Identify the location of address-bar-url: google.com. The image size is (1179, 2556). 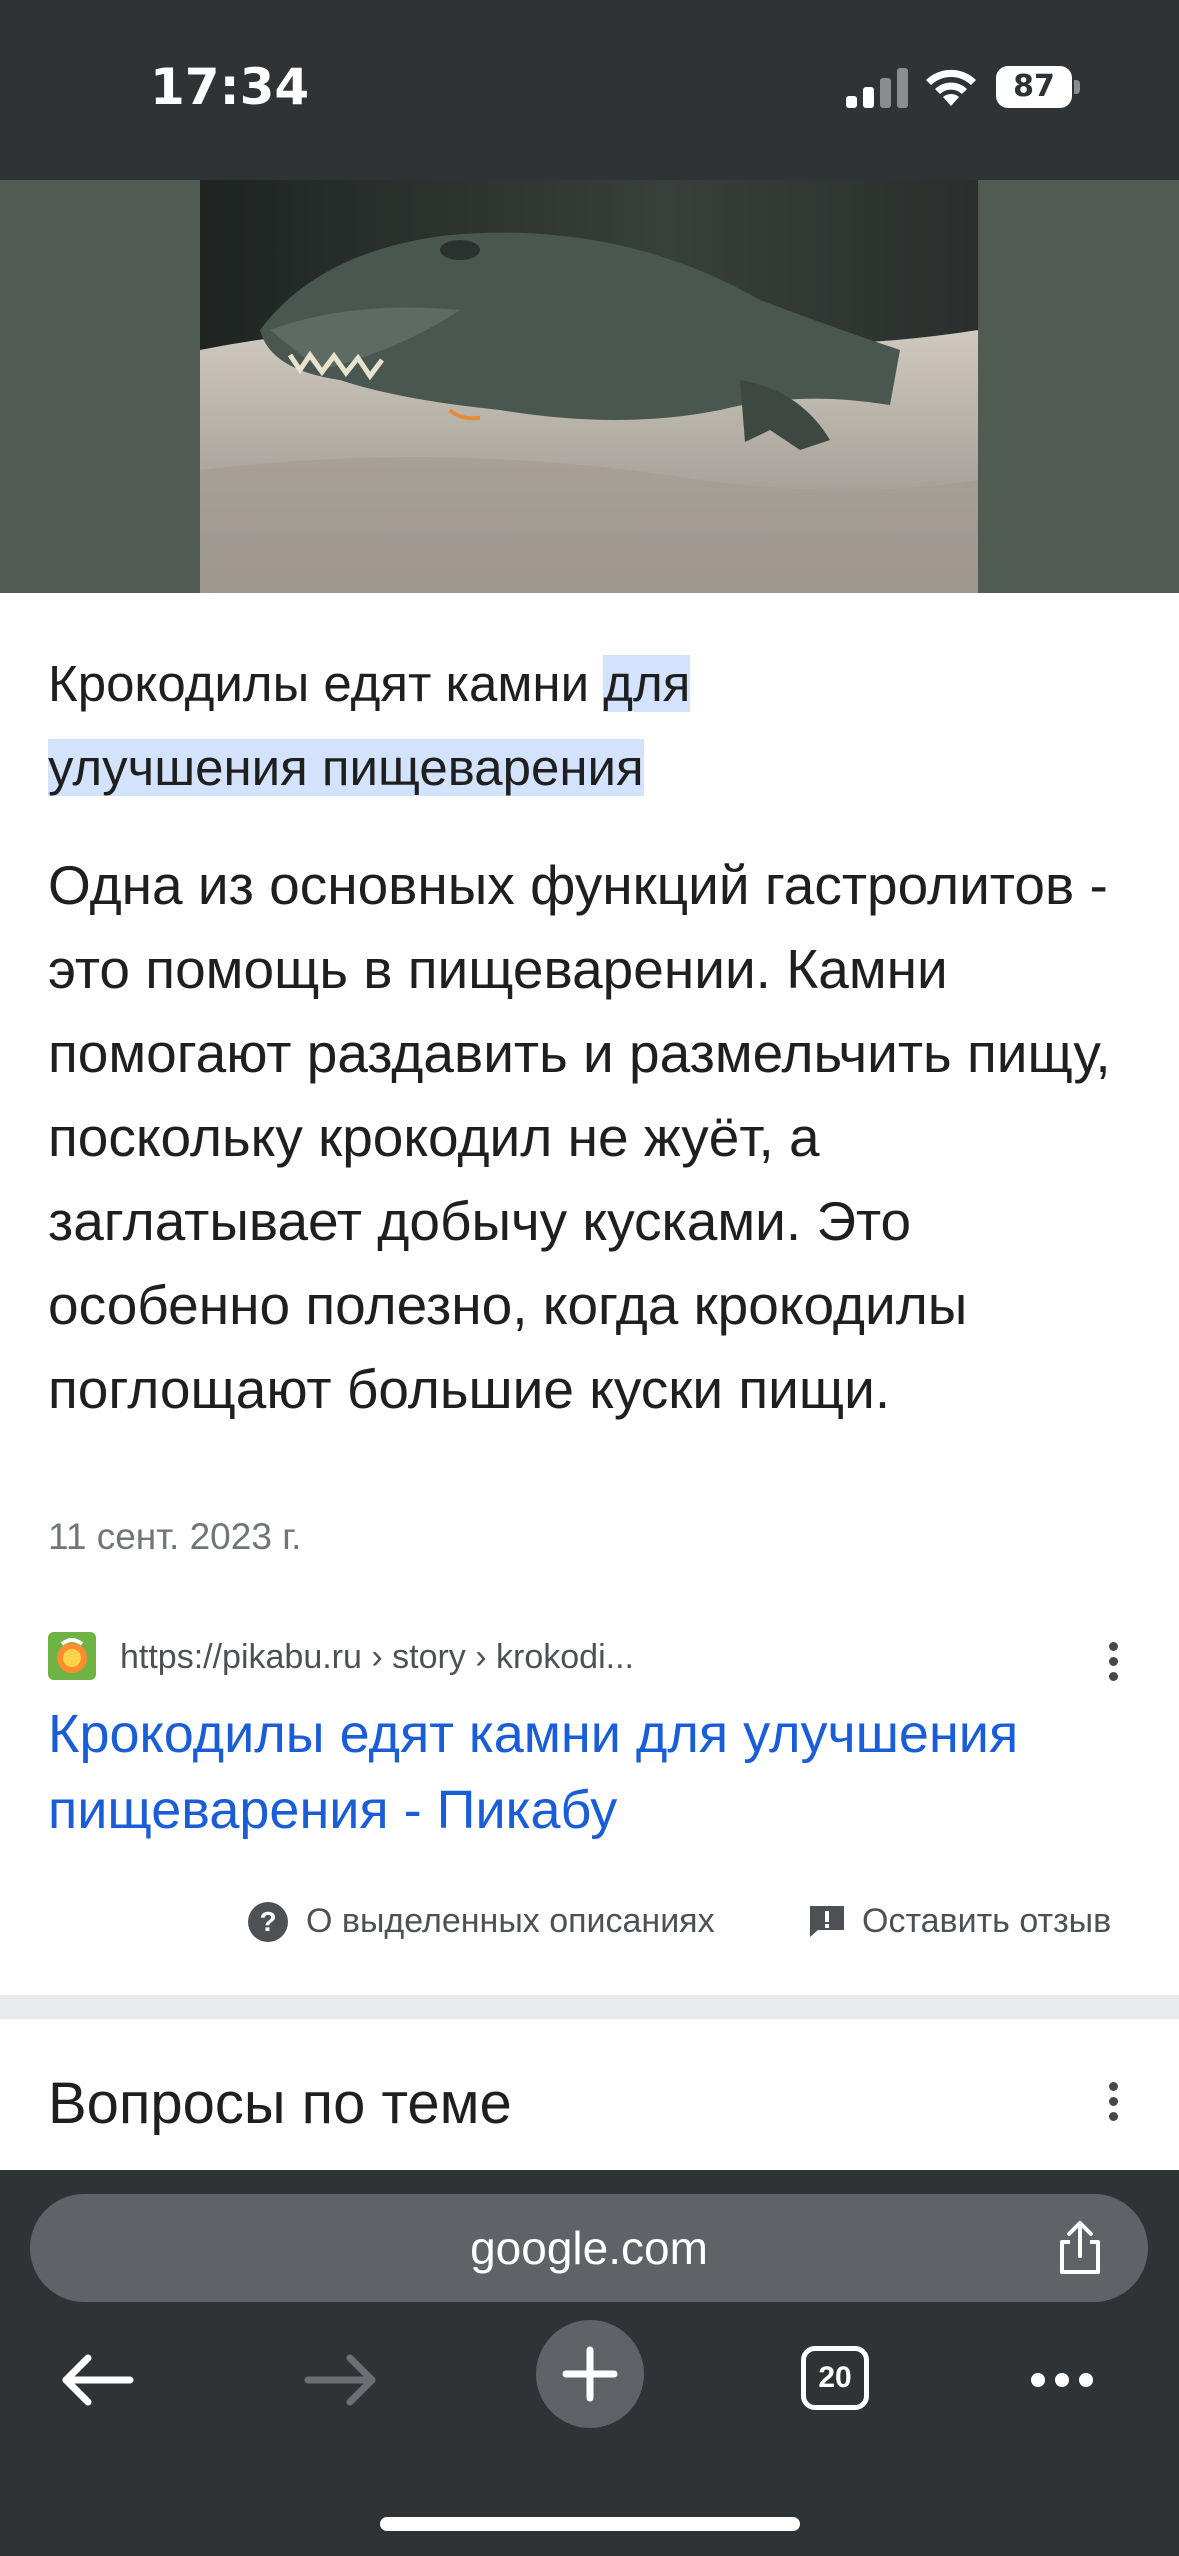
(589, 2248).